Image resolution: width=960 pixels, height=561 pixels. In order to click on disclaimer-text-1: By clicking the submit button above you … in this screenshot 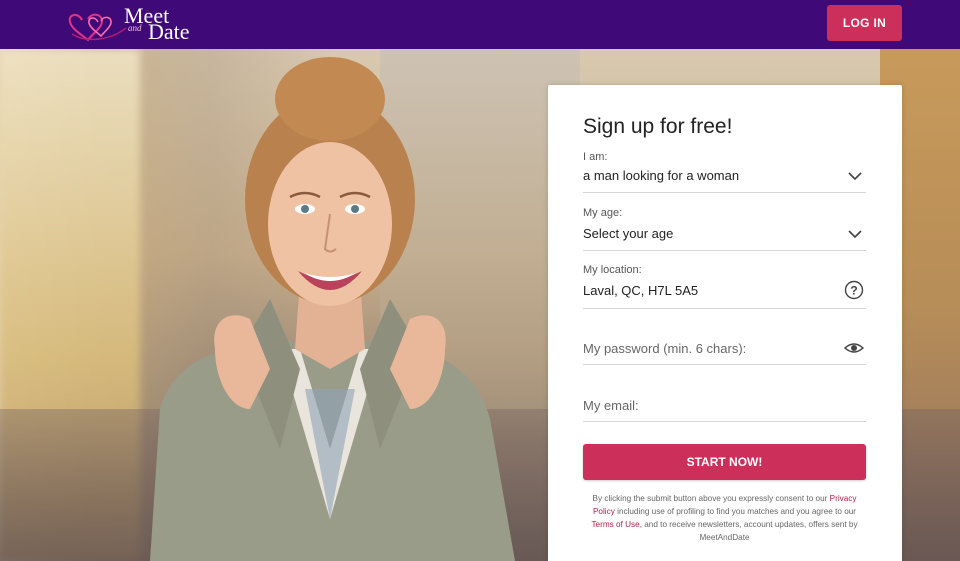, I will do `click(711, 498)`.